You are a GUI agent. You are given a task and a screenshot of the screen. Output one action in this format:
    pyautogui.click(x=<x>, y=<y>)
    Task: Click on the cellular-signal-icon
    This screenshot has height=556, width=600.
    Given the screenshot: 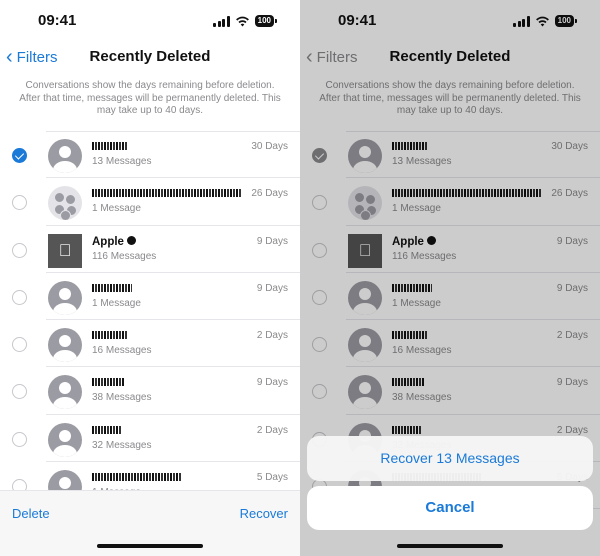 What is the action you would take?
    pyautogui.click(x=221, y=21)
    